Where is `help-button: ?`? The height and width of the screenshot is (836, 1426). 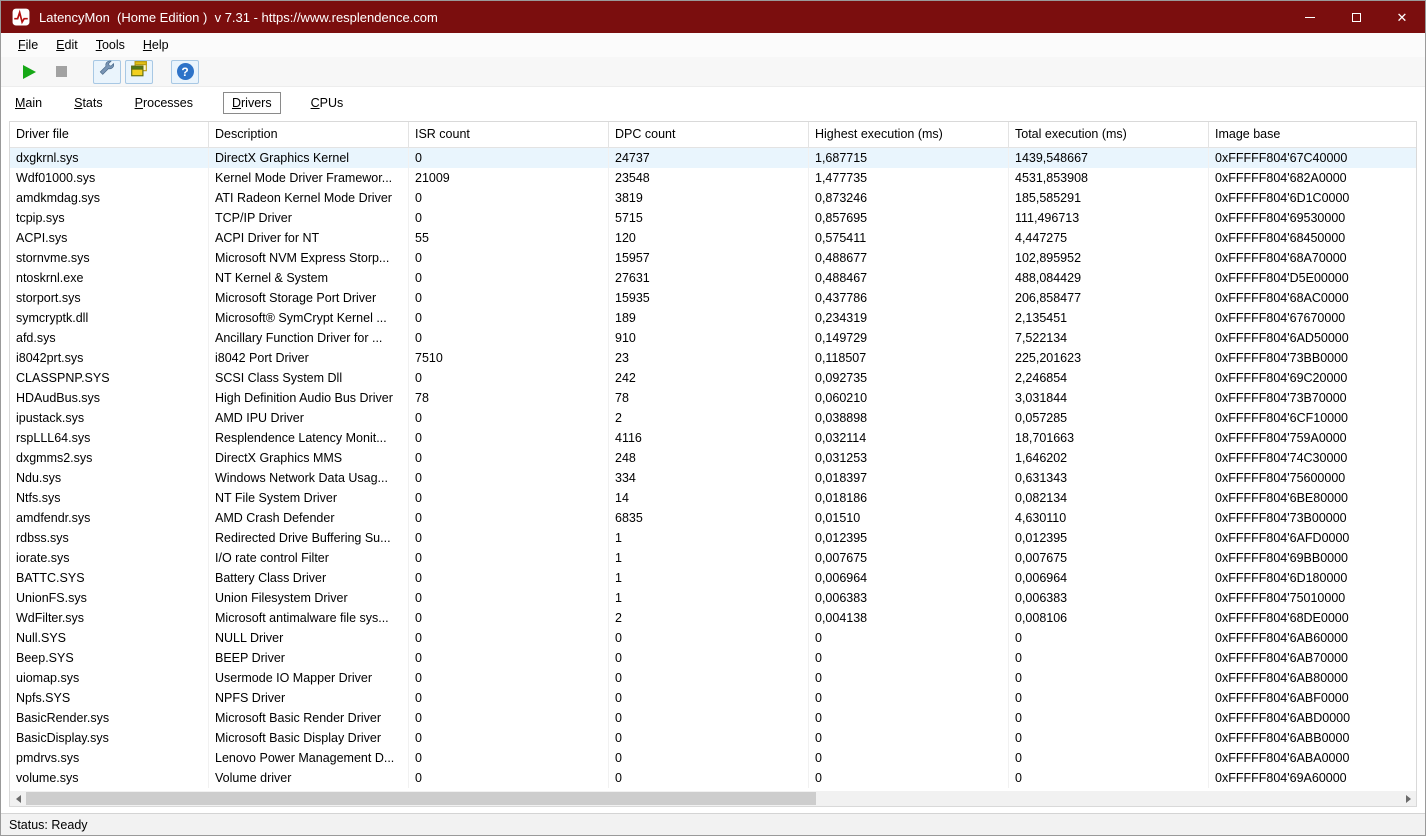
help-button: ? is located at coordinates (185, 71).